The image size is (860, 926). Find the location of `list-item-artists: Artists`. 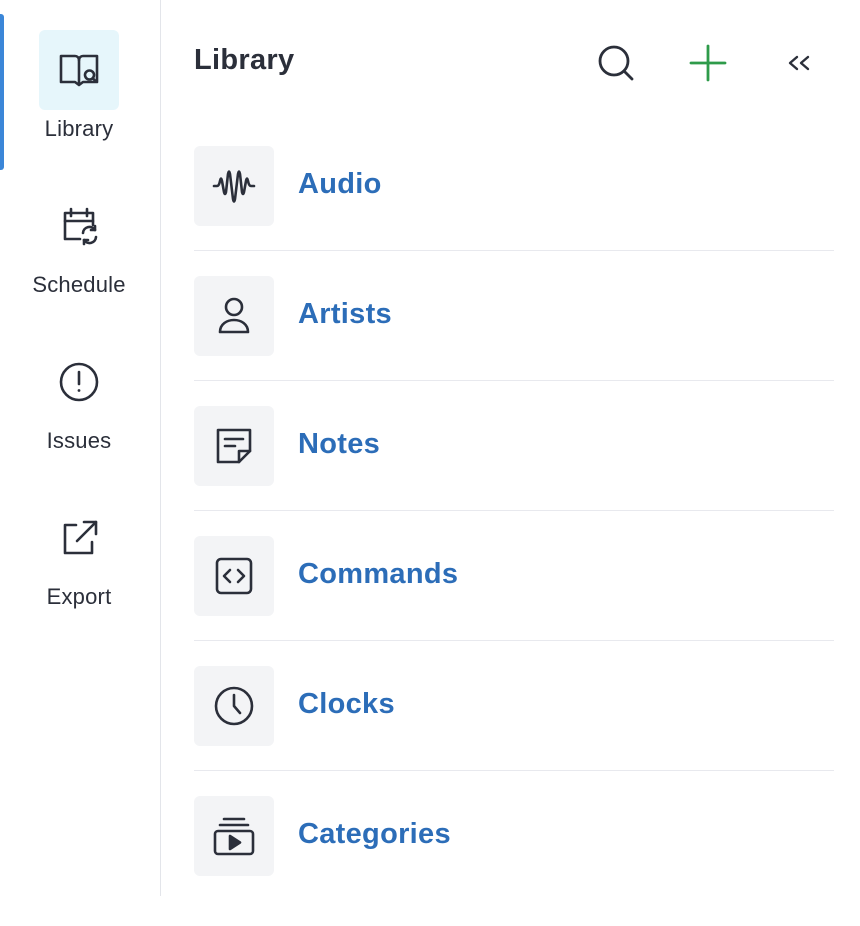

list-item-artists: Artists is located at coordinates (514, 341).